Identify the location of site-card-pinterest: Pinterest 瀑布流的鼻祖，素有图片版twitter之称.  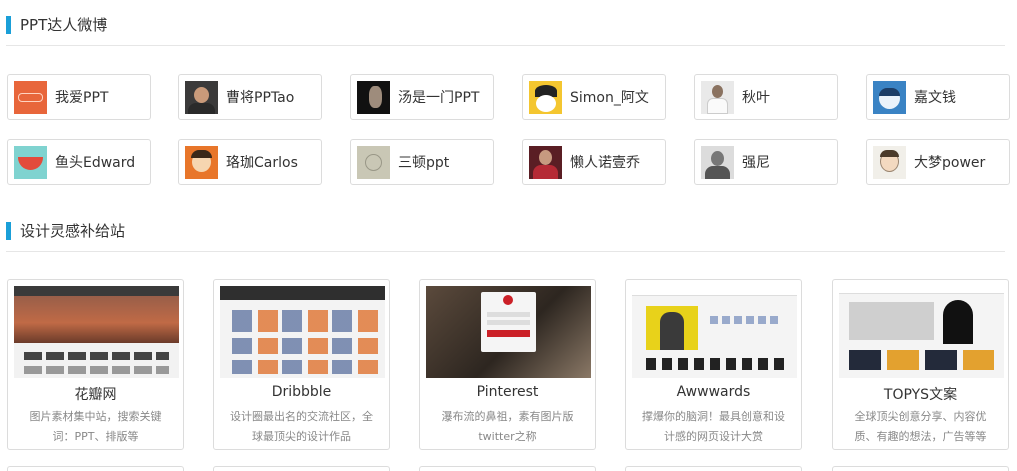
(507, 364).